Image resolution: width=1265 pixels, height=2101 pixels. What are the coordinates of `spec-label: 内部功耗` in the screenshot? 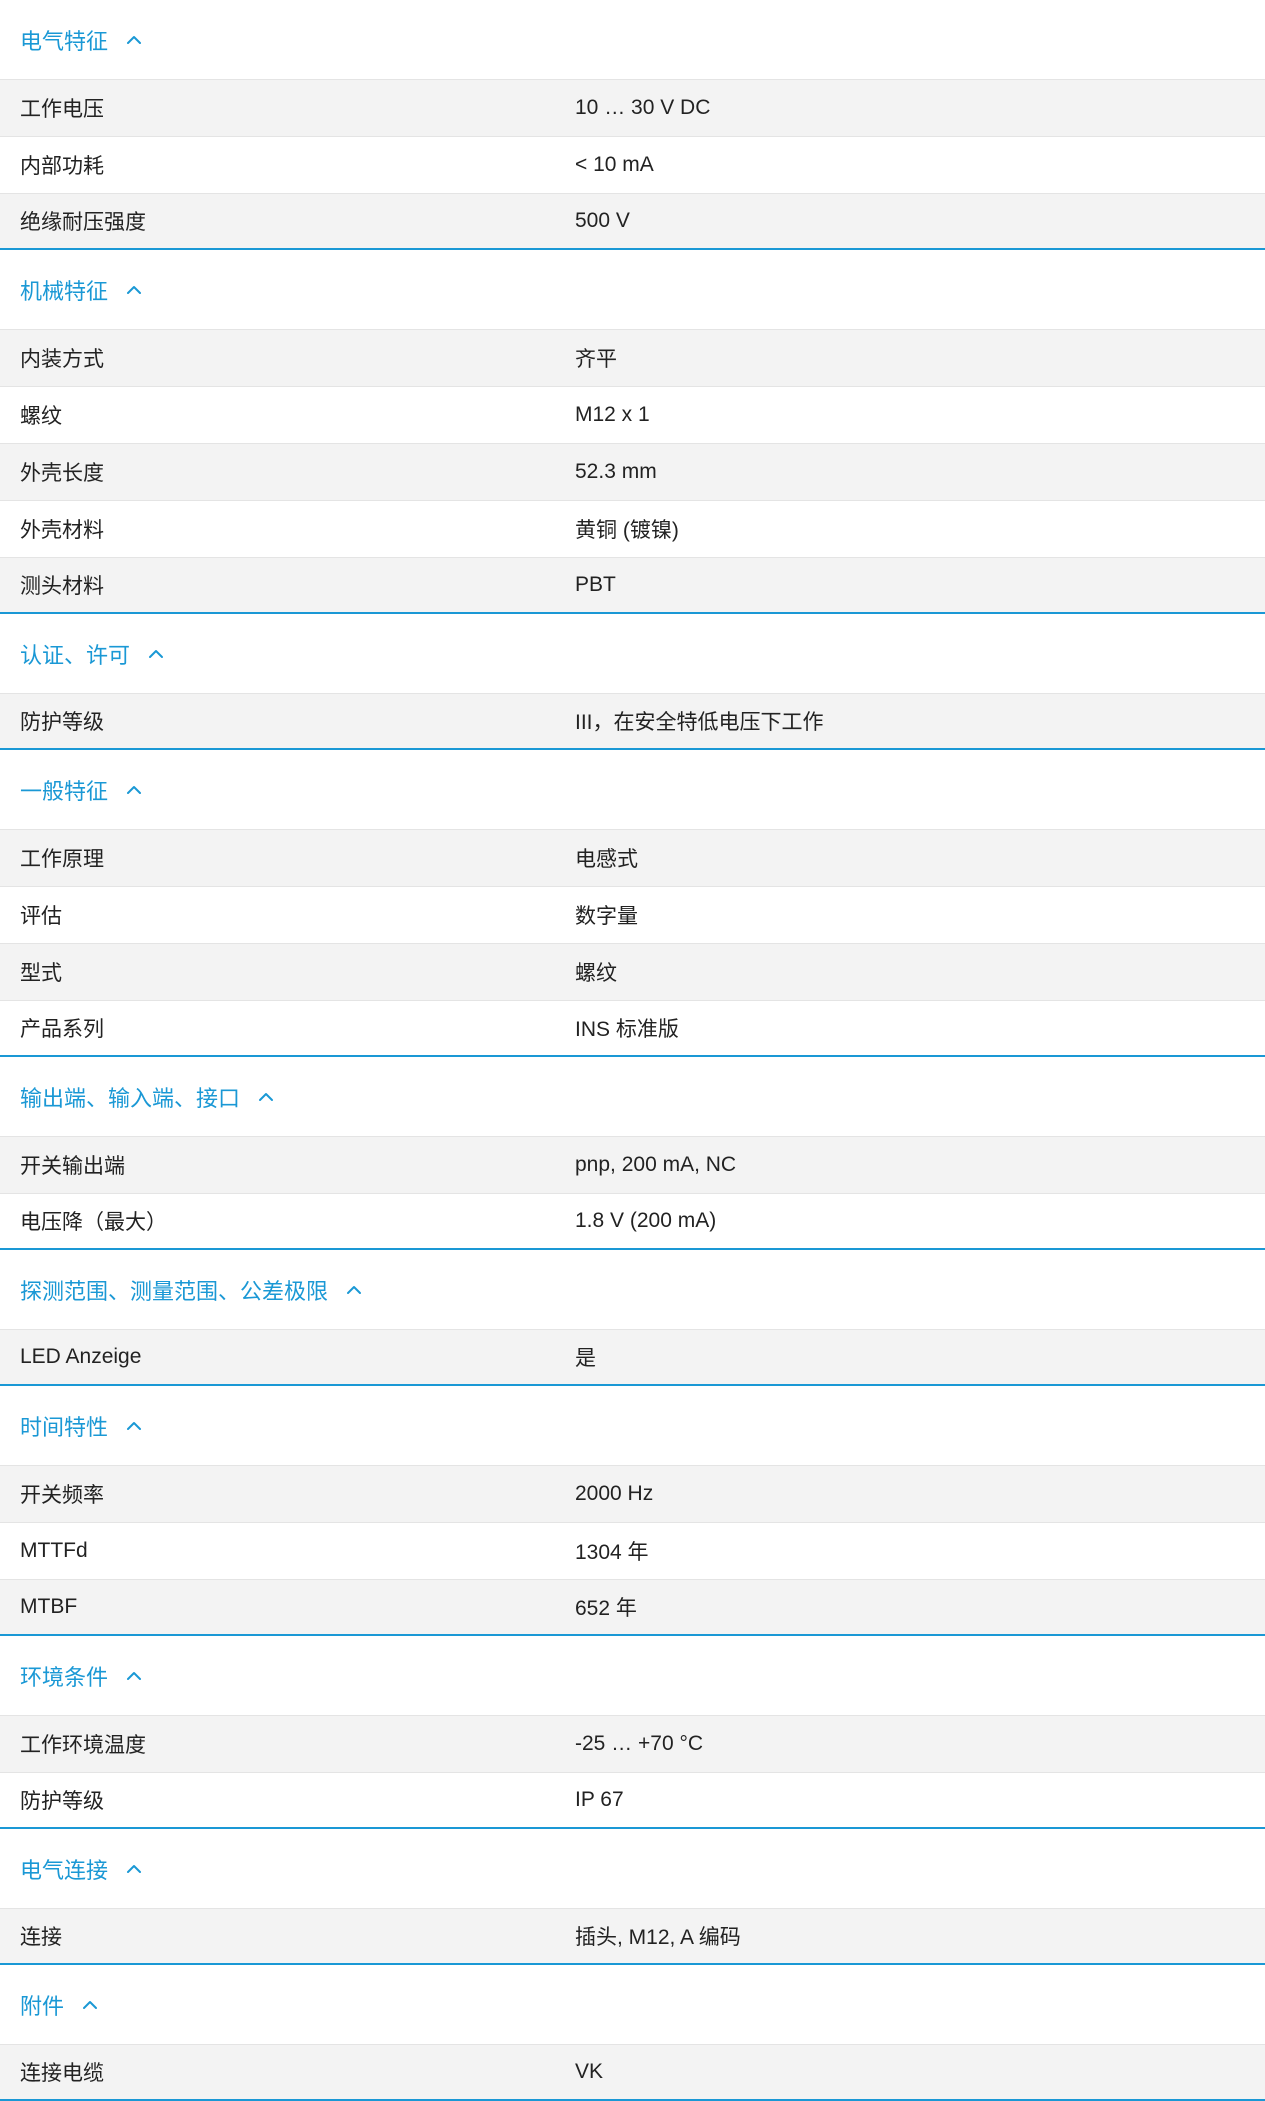 It's located at (62, 166).